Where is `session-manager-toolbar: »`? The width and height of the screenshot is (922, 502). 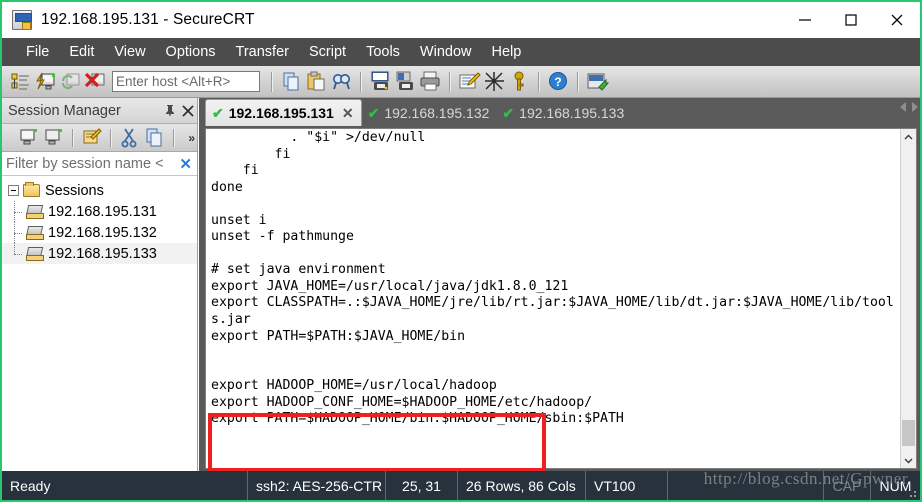
session-manager-toolbar: » is located at coordinates (99, 138).